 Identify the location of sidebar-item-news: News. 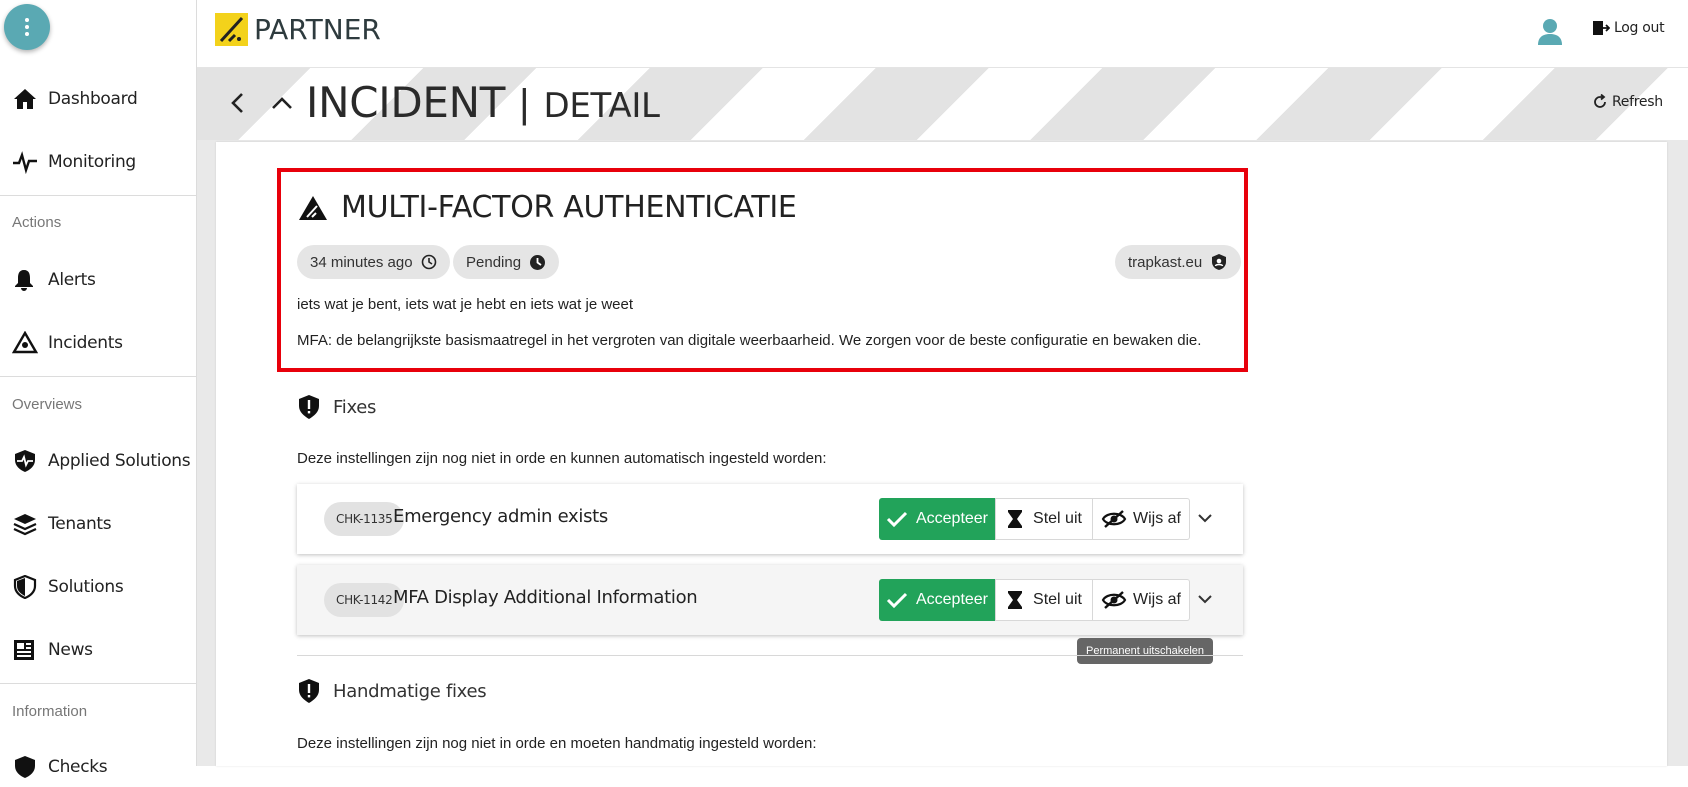
(98, 650).